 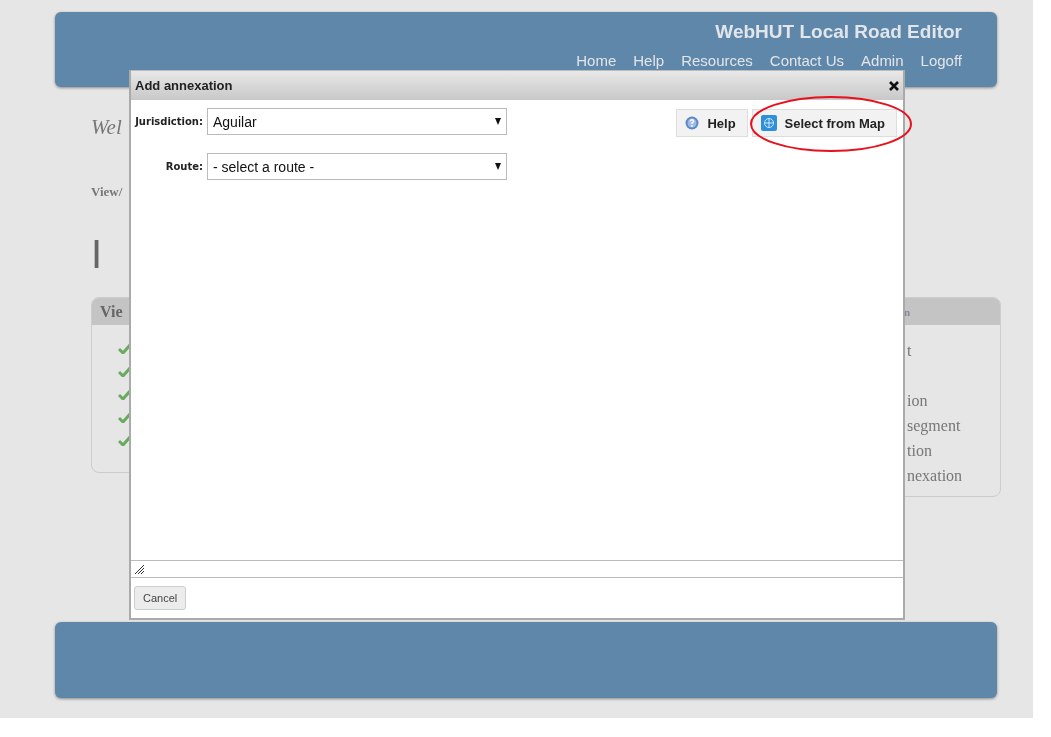 What do you see at coordinates (649, 60) in the screenshot?
I see `nav-link: Help` at bounding box center [649, 60].